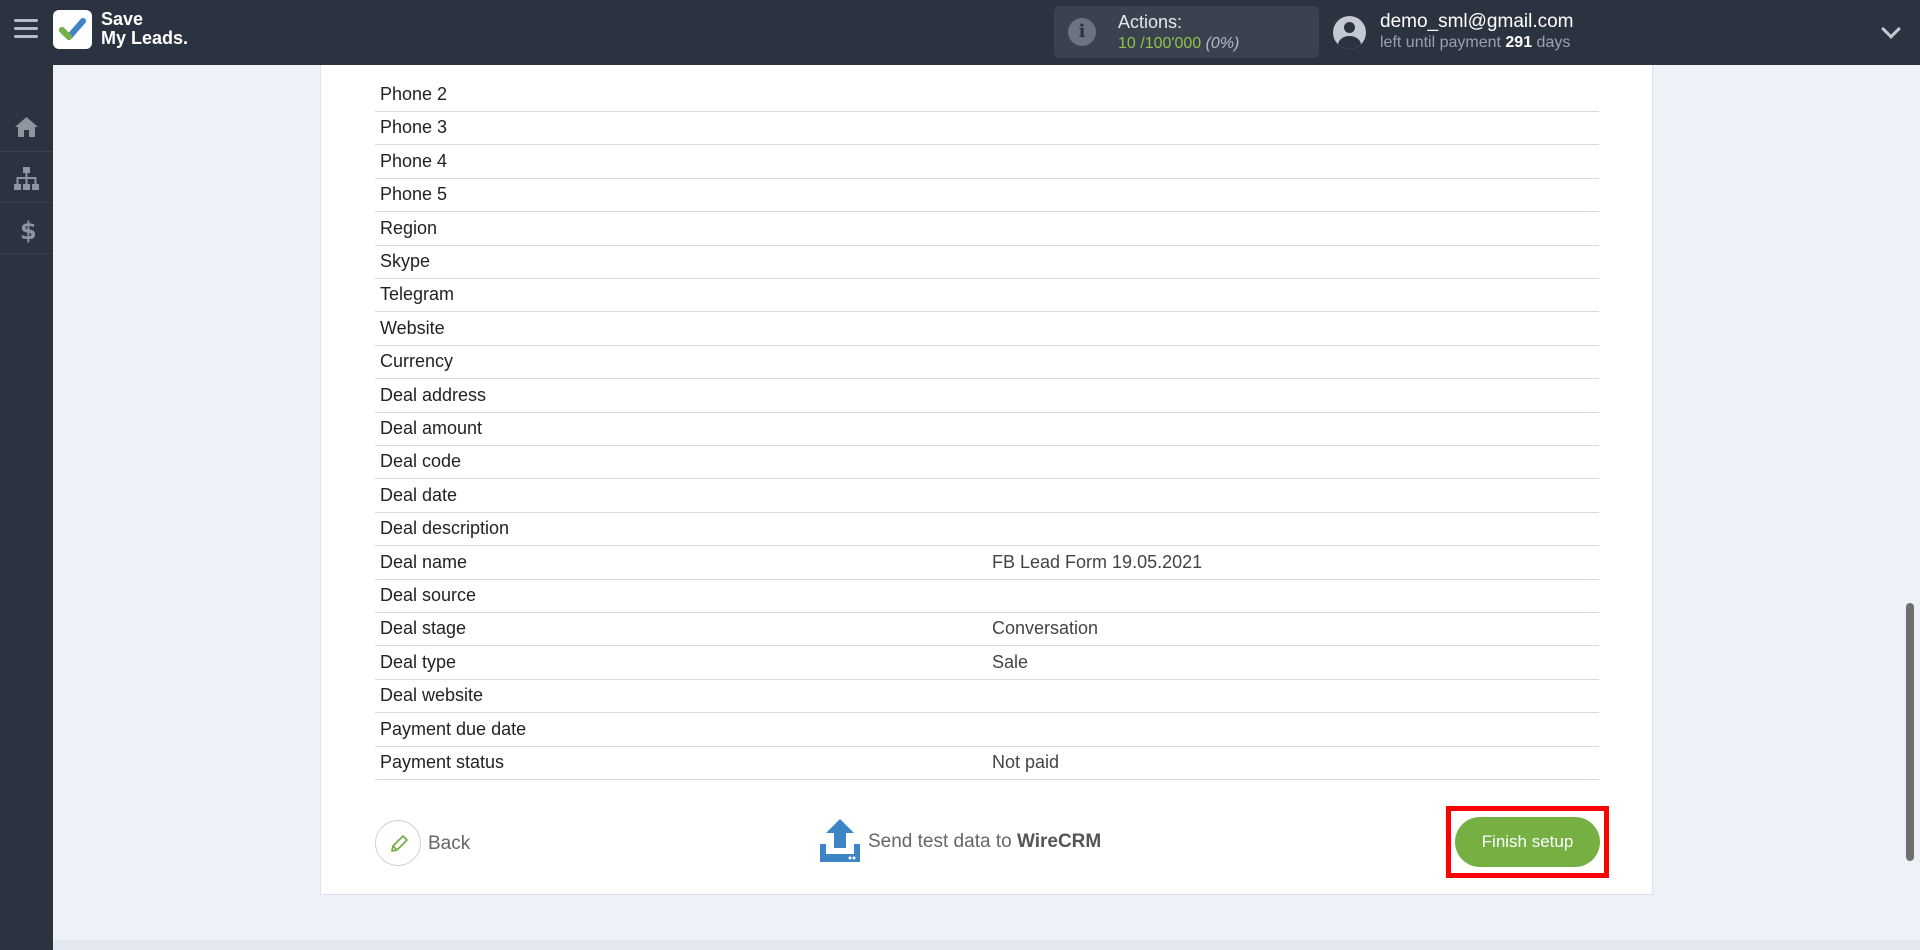 This screenshot has width=1920, height=950. Describe the element at coordinates (405, 261) in the screenshot. I see `field-name: Skype` at that location.